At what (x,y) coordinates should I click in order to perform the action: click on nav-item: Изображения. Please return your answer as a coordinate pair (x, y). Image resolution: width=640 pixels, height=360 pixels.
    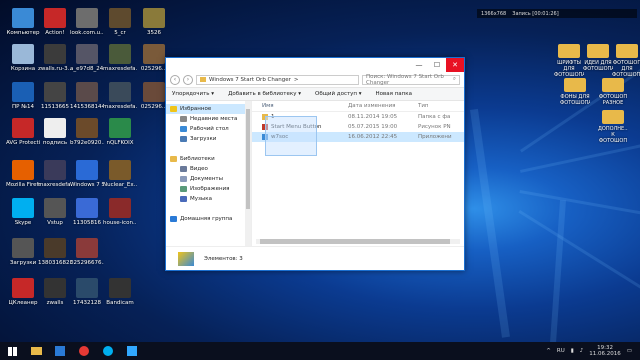
    Looking at the image, I should click on (208, 189).